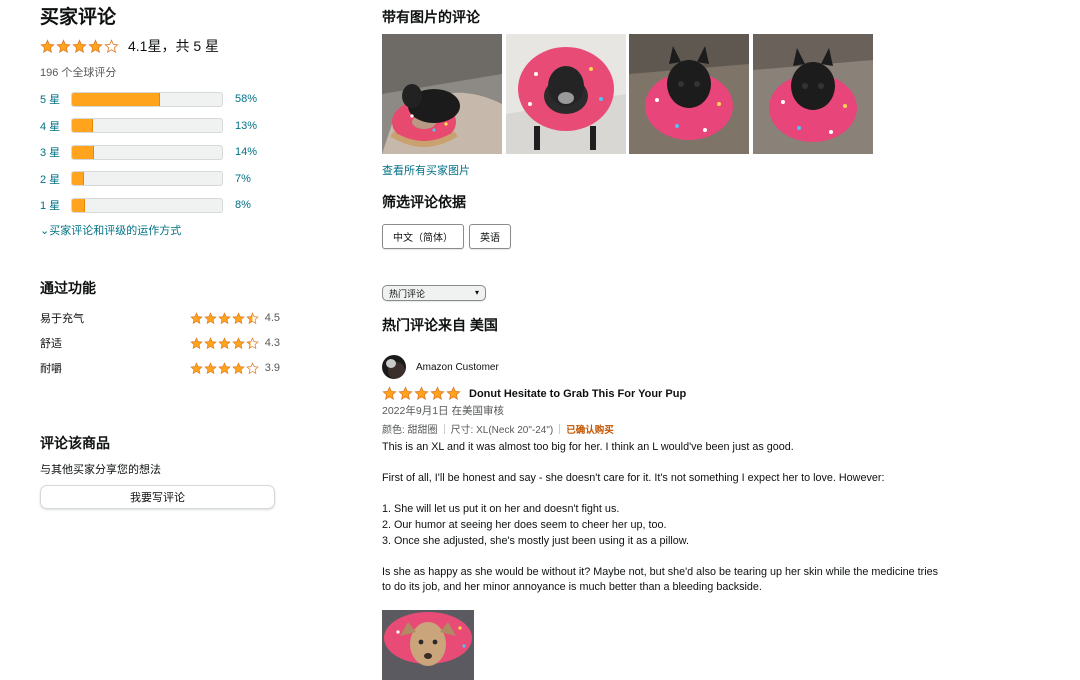  I want to click on language-filter-english: 英语, so click(490, 236).